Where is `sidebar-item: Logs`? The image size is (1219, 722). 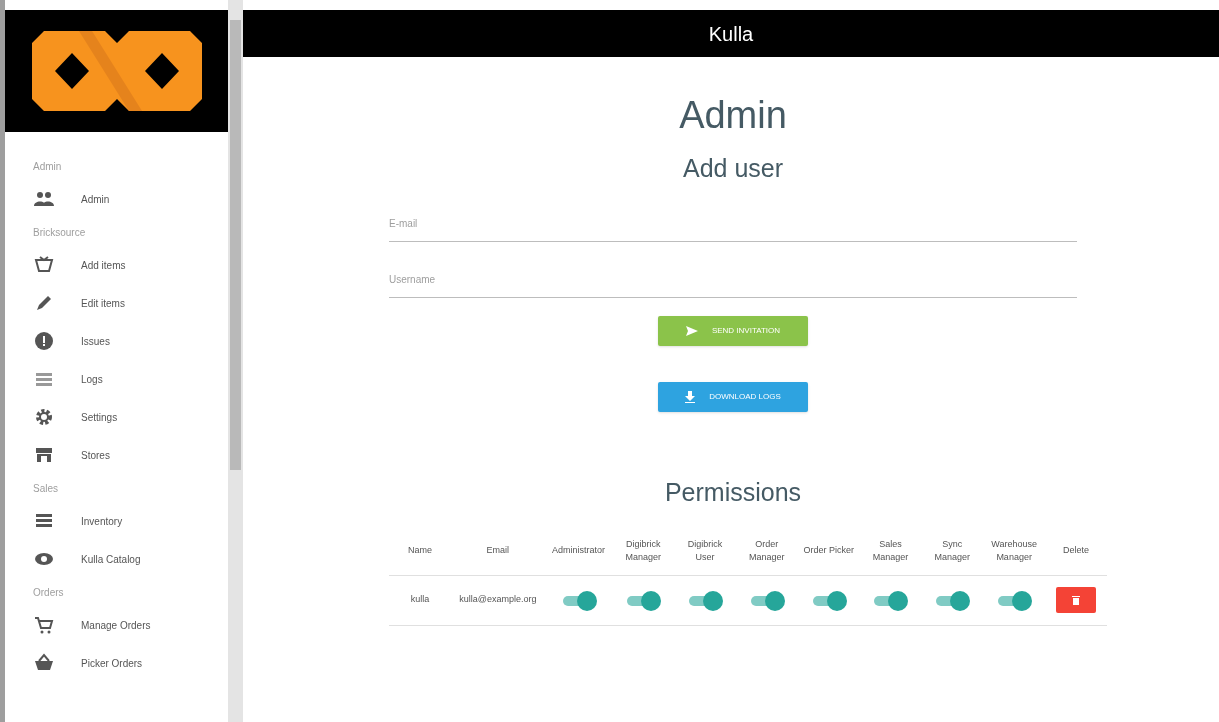
sidebar-item: Logs is located at coordinates (130, 379).